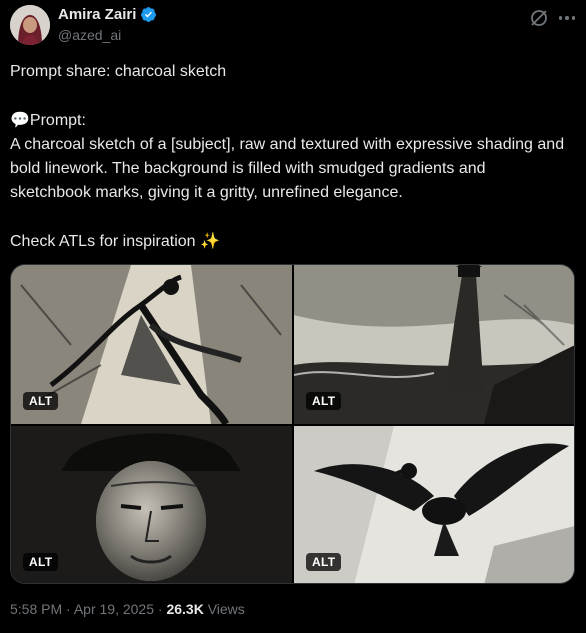 The image size is (586, 633). Describe the element at coordinates (115, 240) in the screenshot. I see `closing-line: Check ATLs for inspiration ✨` at that location.